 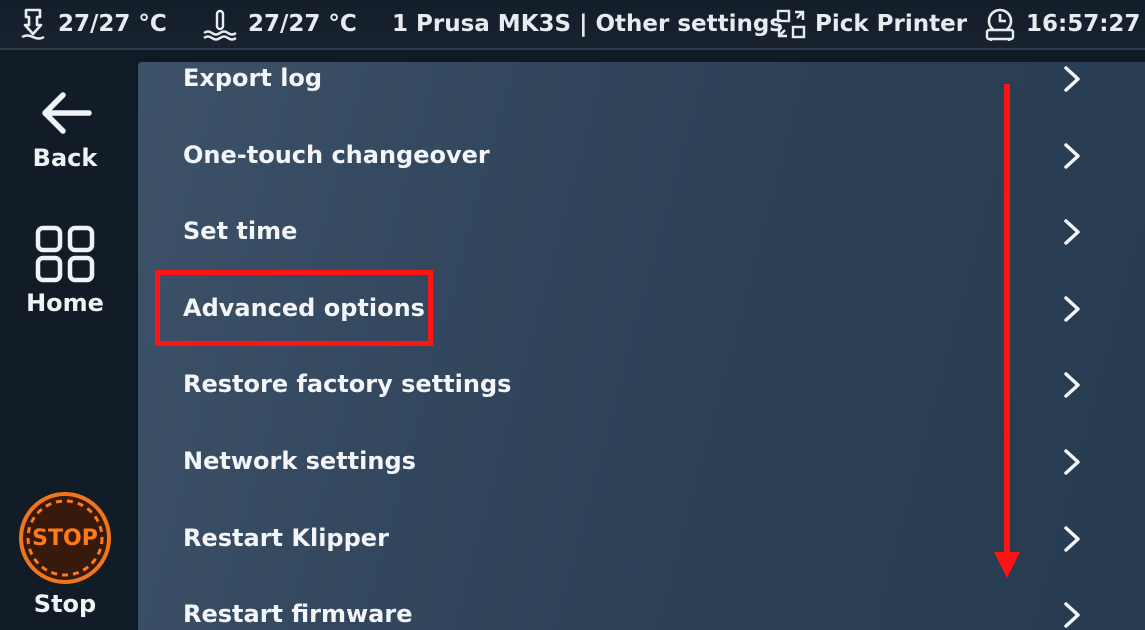 I want to click on nozzle-temp-value: 27/27 °C, so click(x=112, y=24).